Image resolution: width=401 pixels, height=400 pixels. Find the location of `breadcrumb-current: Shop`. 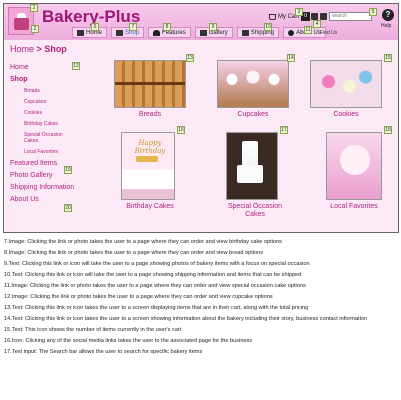

breadcrumb-current: Shop is located at coordinates (55, 49).